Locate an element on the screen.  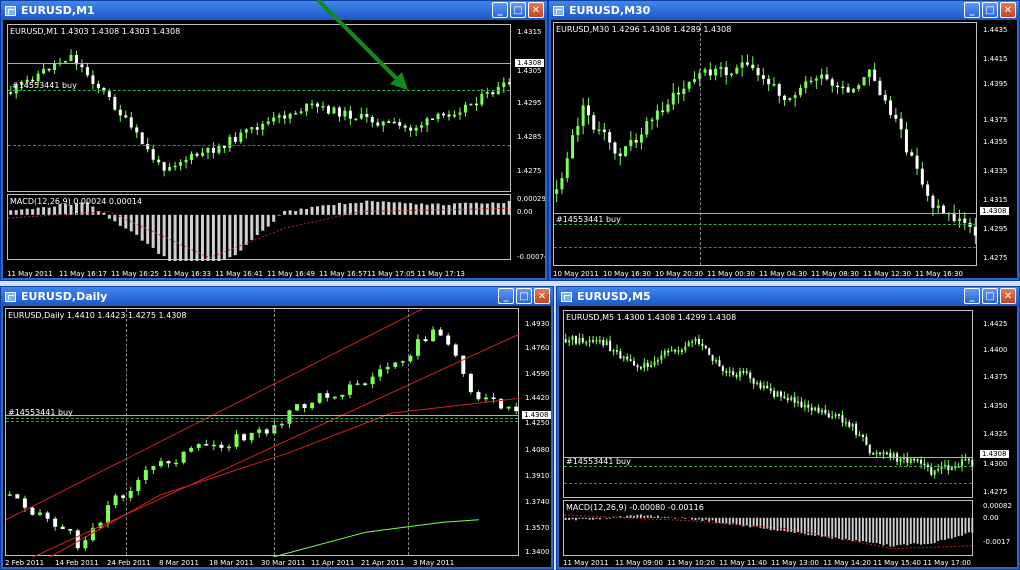
x-tick: 11 May 16:57 is located at coordinates (343, 274).